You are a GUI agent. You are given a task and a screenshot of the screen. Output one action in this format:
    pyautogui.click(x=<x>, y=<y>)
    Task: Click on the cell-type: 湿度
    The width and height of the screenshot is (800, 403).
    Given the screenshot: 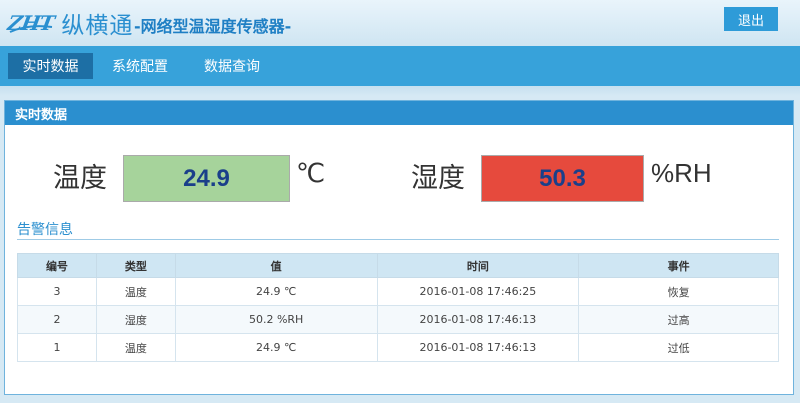 What is the action you would take?
    pyautogui.click(x=135, y=319)
    